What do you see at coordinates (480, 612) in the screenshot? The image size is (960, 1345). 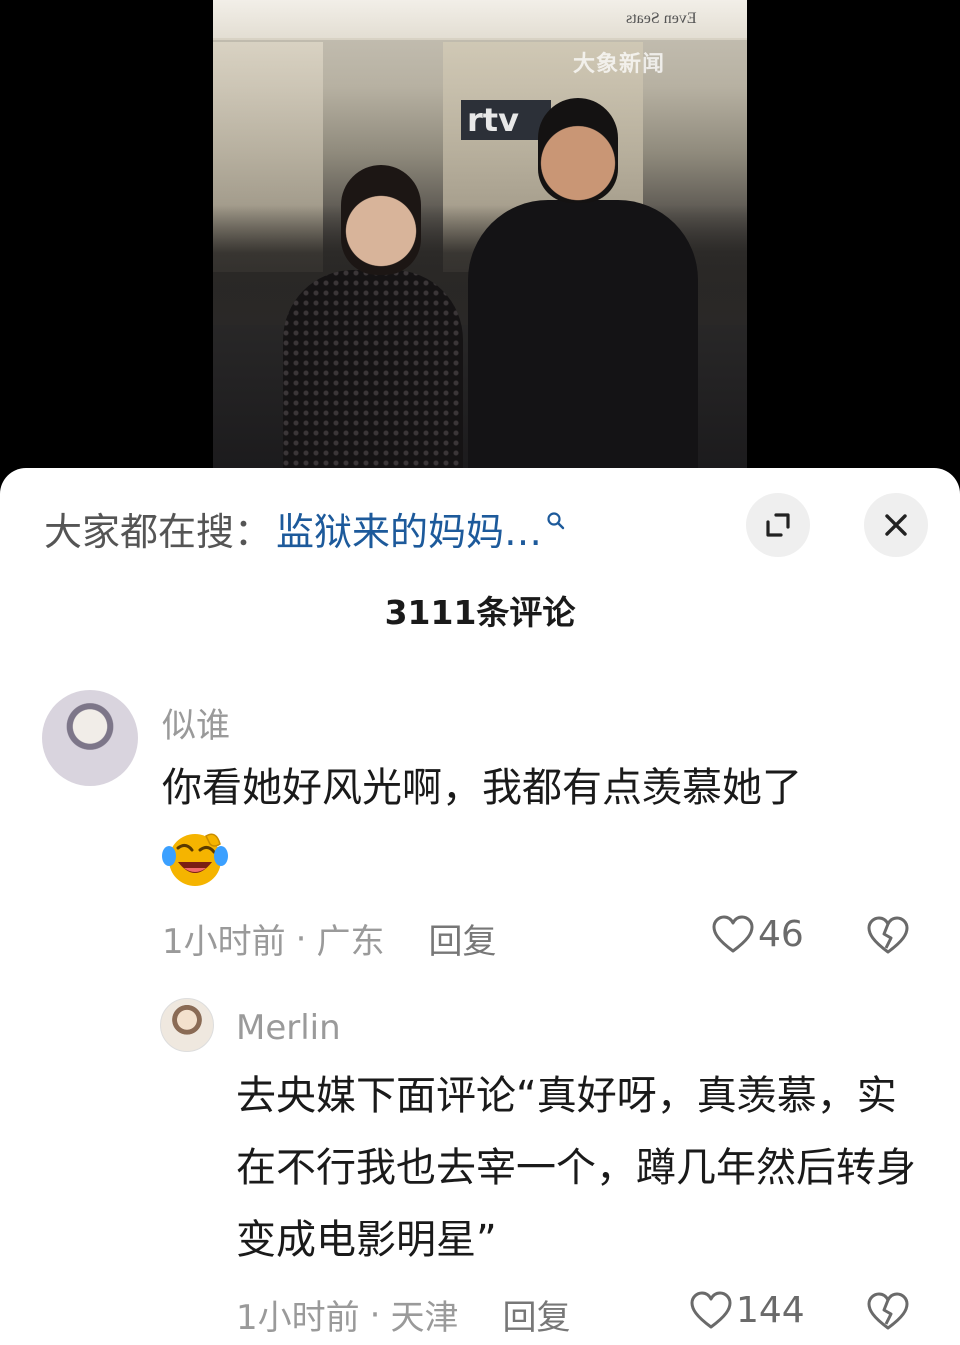 I see `comment-count-title: 3111条评论` at bounding box center [480, 612].